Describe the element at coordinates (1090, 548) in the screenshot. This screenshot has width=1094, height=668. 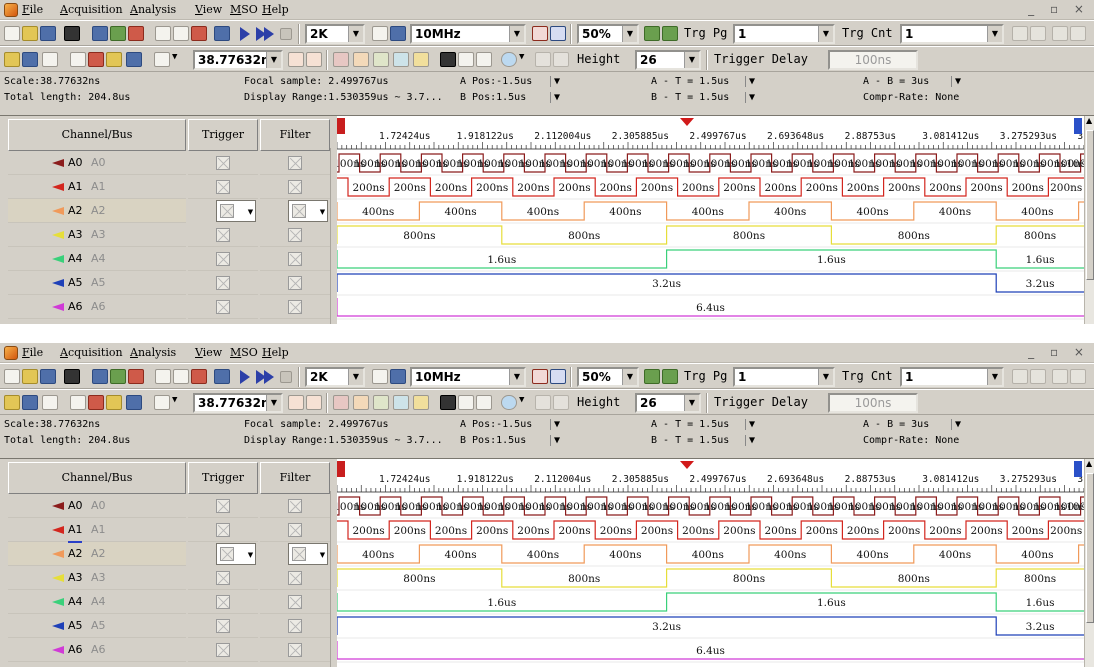
I see `scroll-thumb` at that location.